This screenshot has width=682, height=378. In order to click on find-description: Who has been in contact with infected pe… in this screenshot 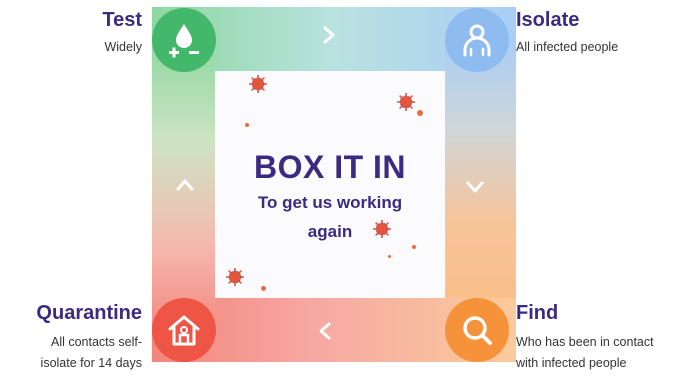, I will do `click(585, 353)`.